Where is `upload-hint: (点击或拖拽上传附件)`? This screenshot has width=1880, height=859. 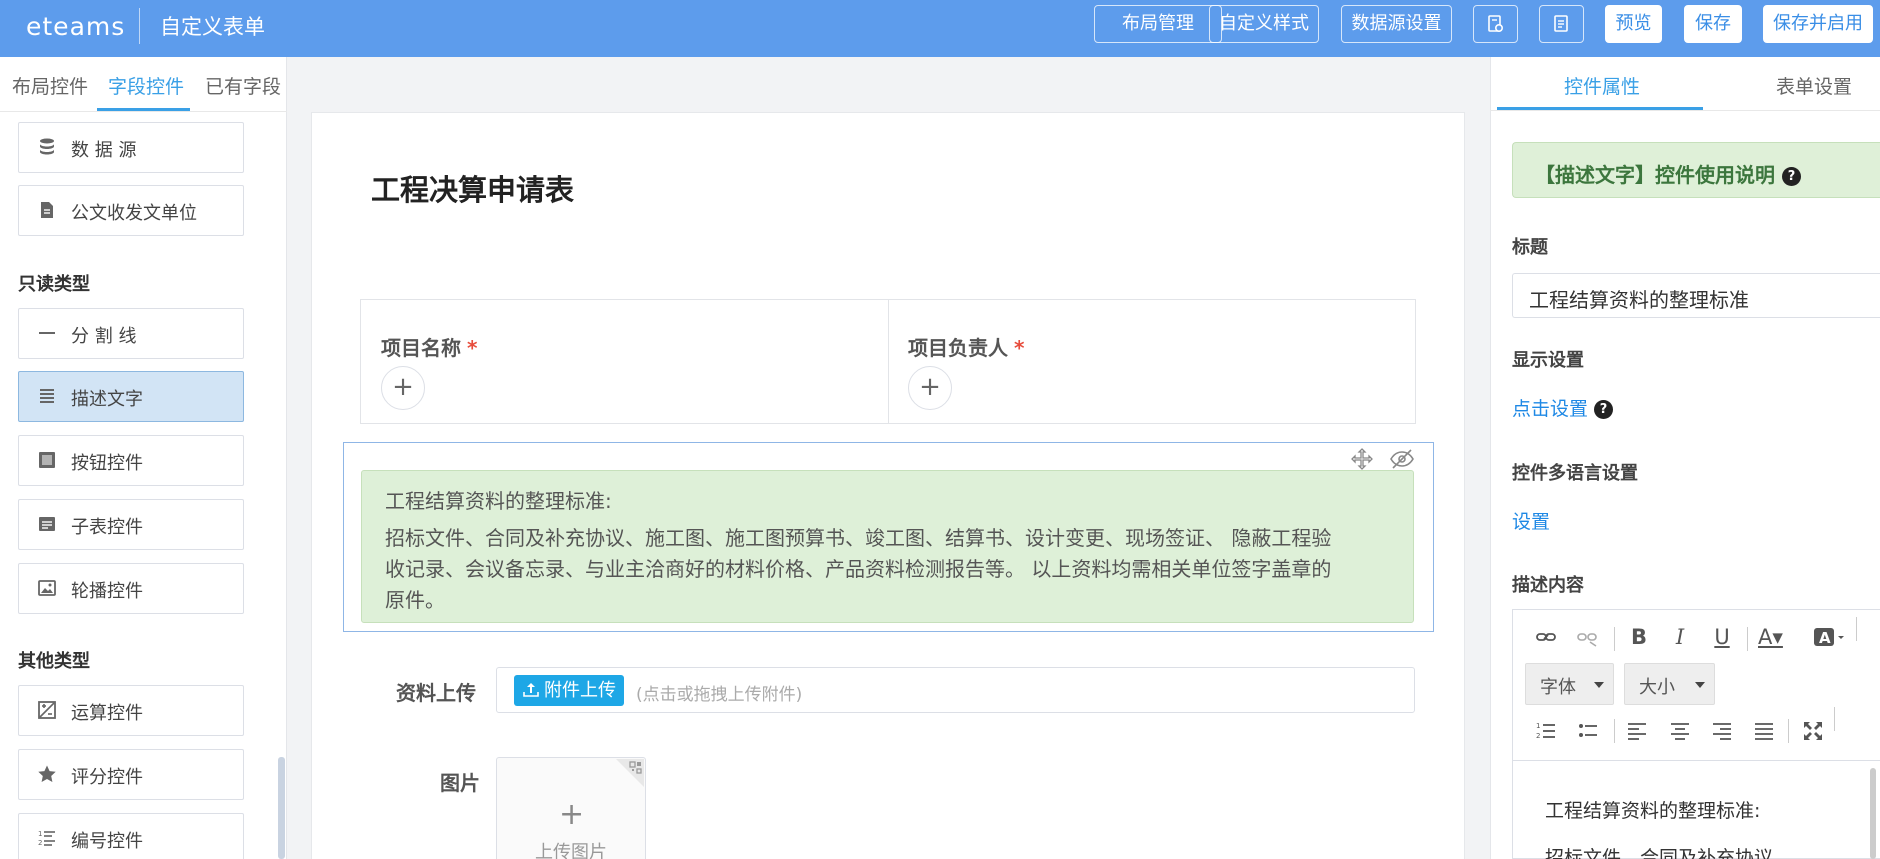 upload-hint: (点击或拖拽上传附件) is located at coordinates (719, 695).